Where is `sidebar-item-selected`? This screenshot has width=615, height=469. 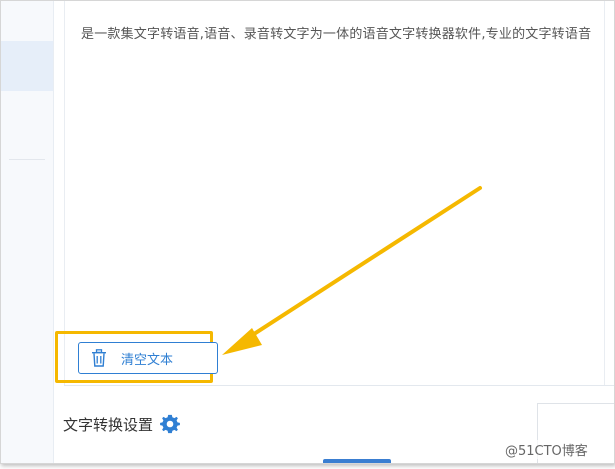 sidebar-item-selected is located at coordinates (27, 66).